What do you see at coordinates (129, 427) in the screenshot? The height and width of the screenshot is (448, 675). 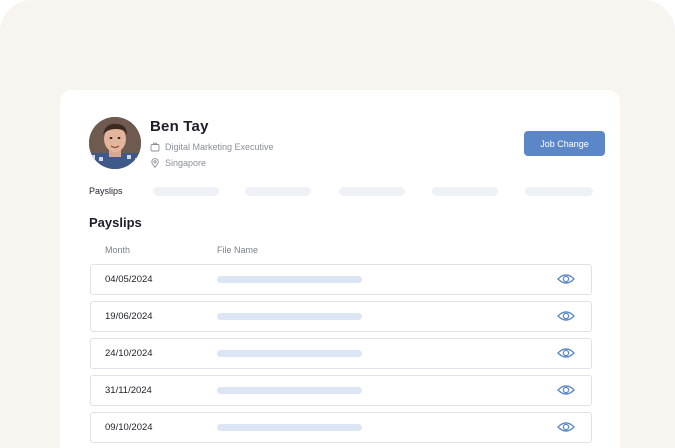 I see `row-month: 09/10/2024` at bounding box center [129, 427].